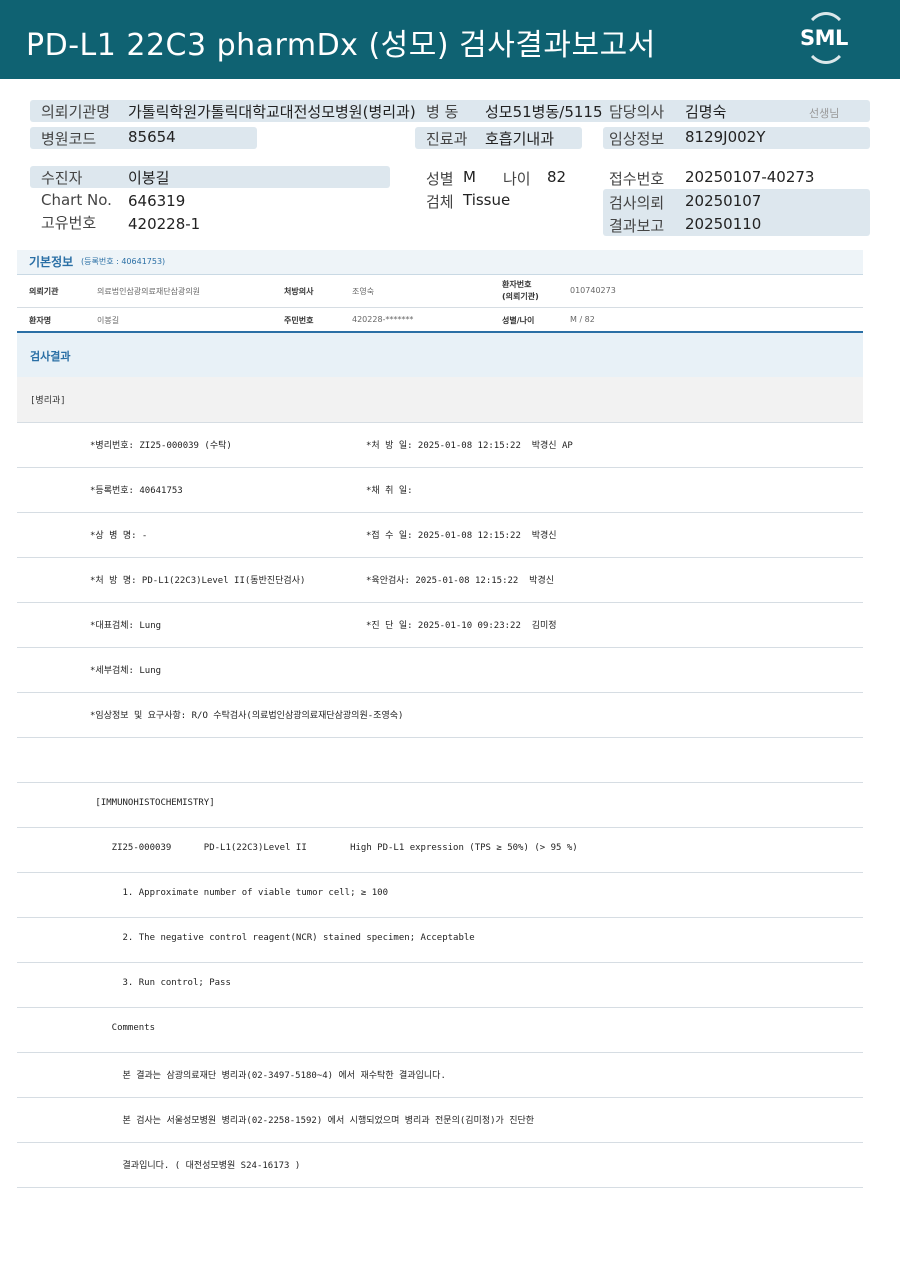 The image size is (900, 1271). I want to click on result-line-right: *진 단 일: 2025-01-10 09:23:22 김미정, so click(461, 626).